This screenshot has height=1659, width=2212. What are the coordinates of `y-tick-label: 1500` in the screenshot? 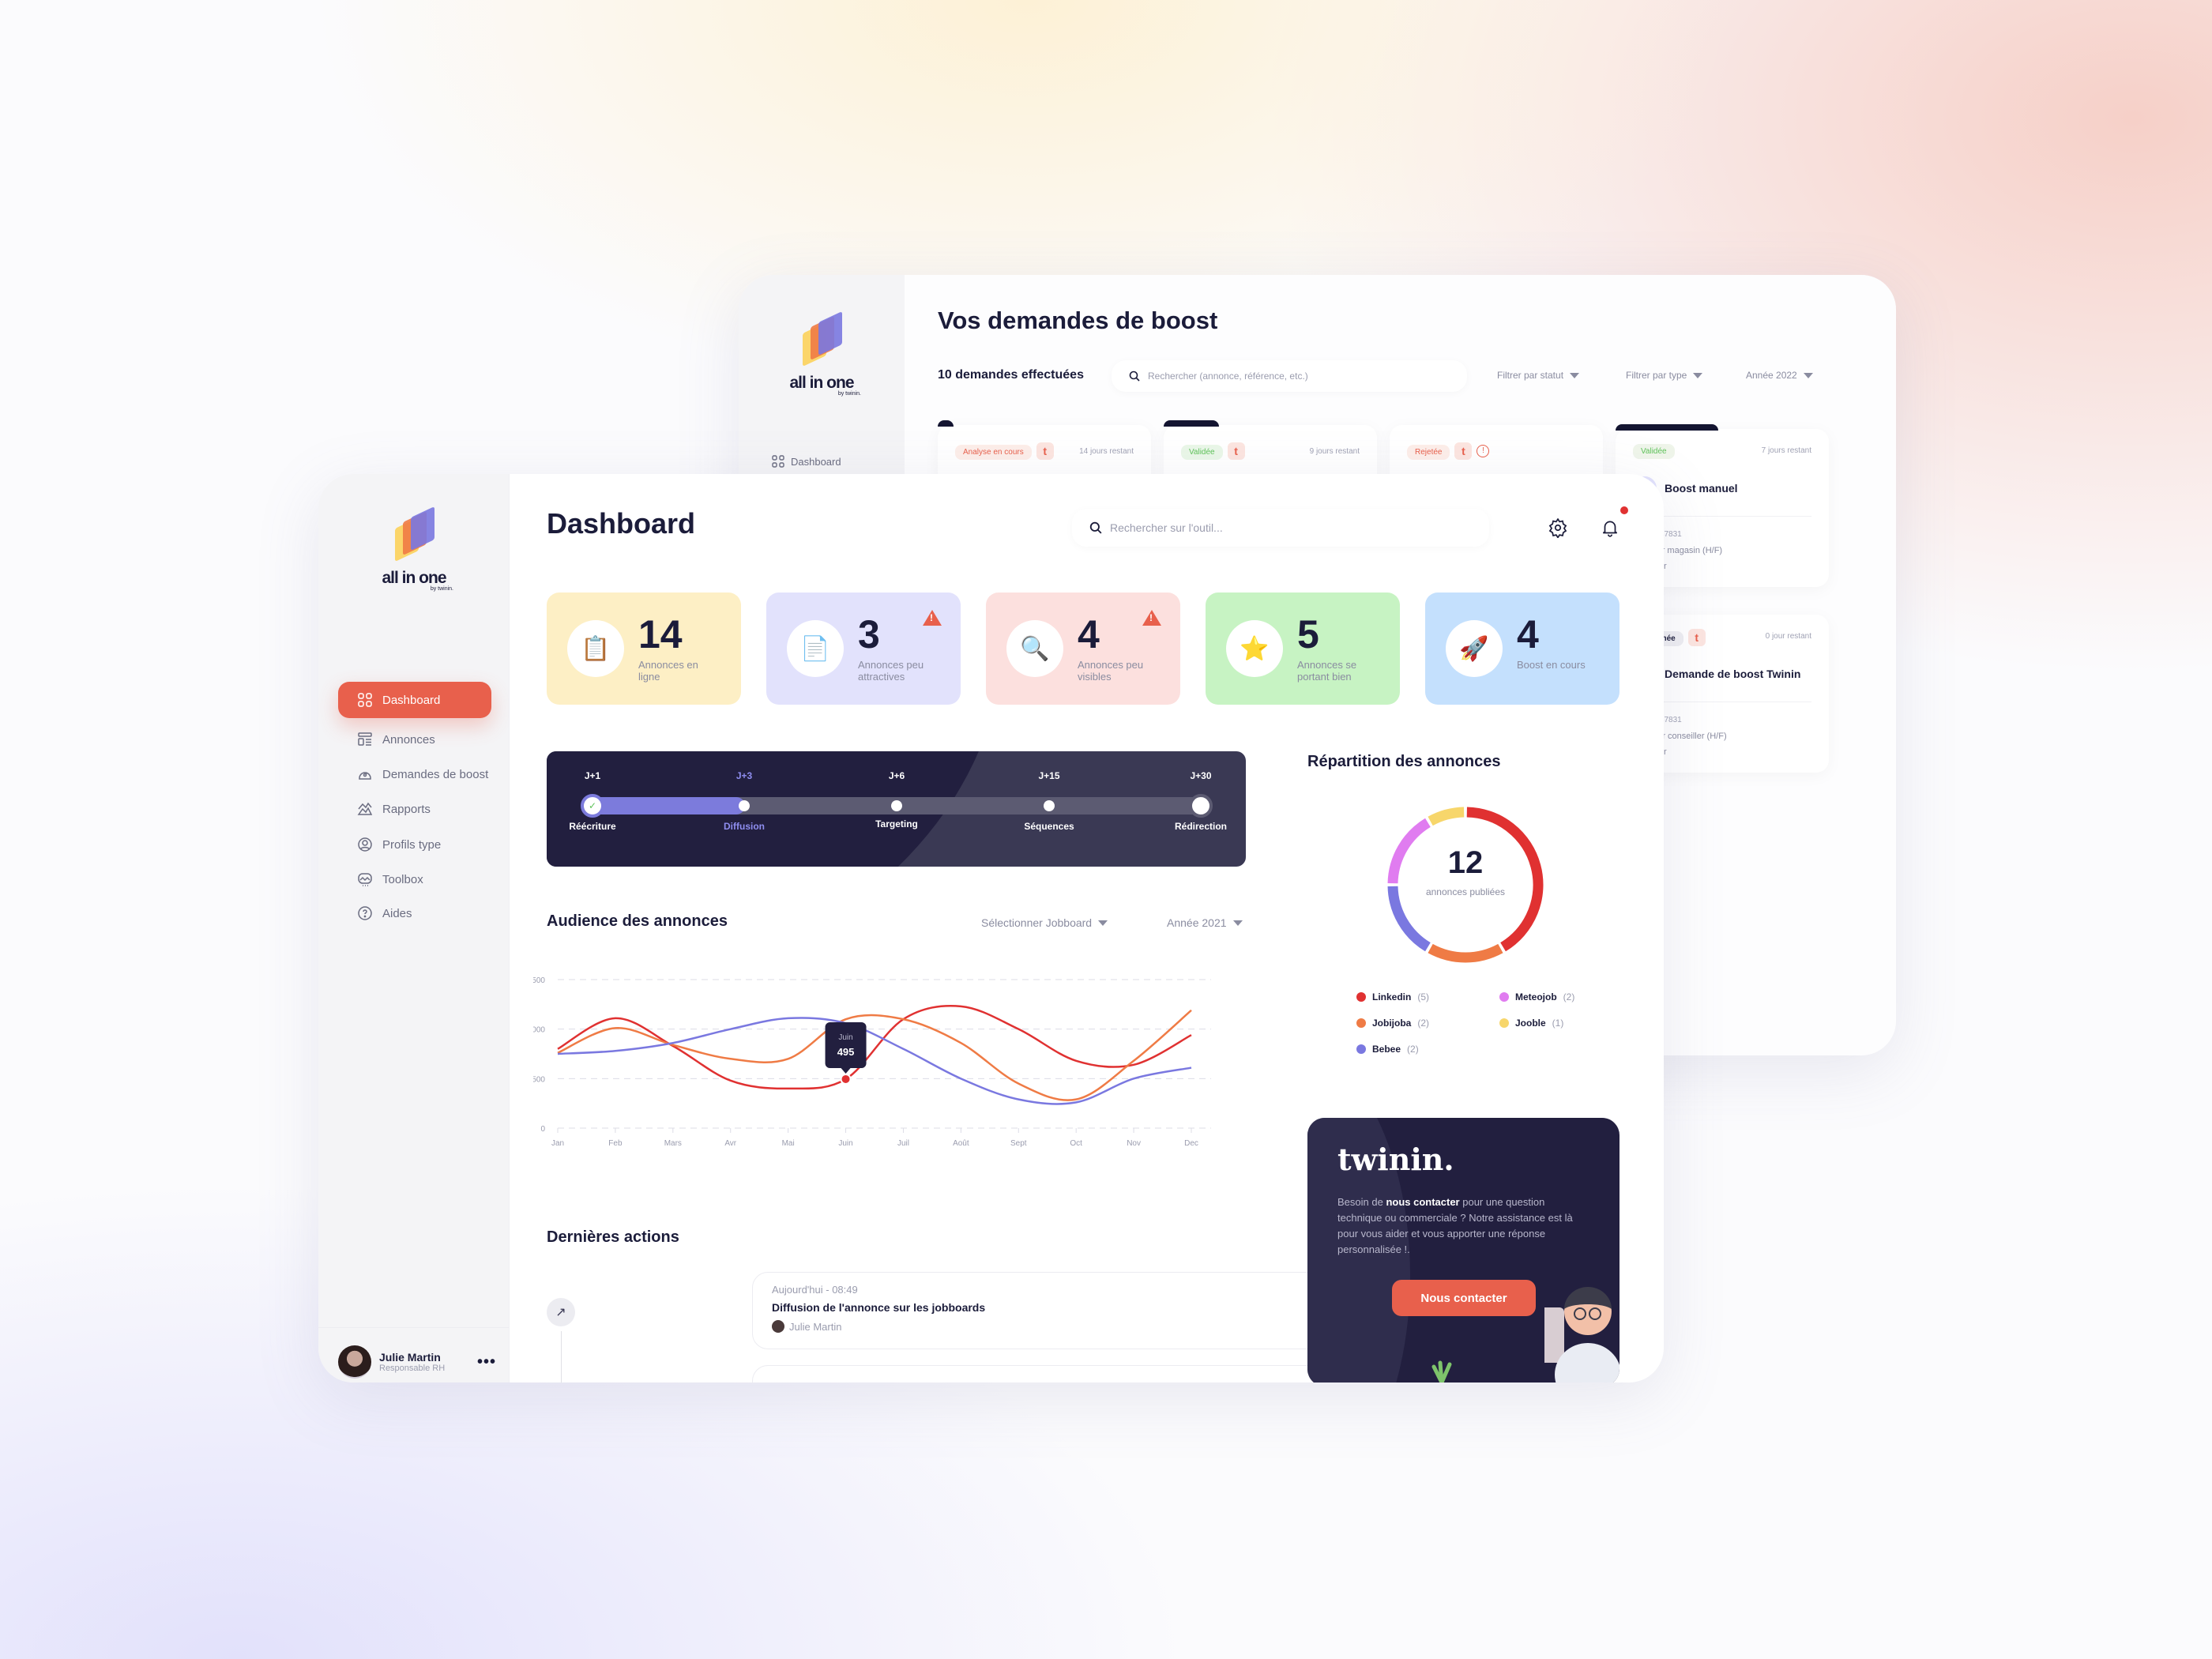 It's located at (539, 980).